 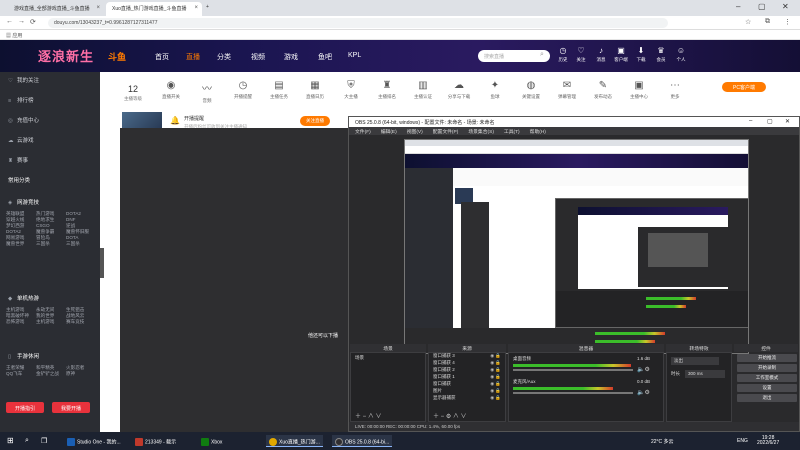 I want to click on taskview-icon: ❐, so click(x=44, y=441).